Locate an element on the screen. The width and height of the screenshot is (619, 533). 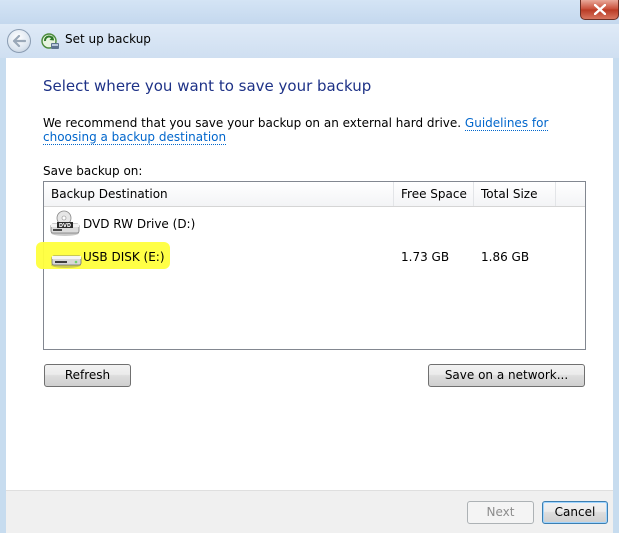
dvd-drive-icon: DVD is located at coordinates (65, 223).